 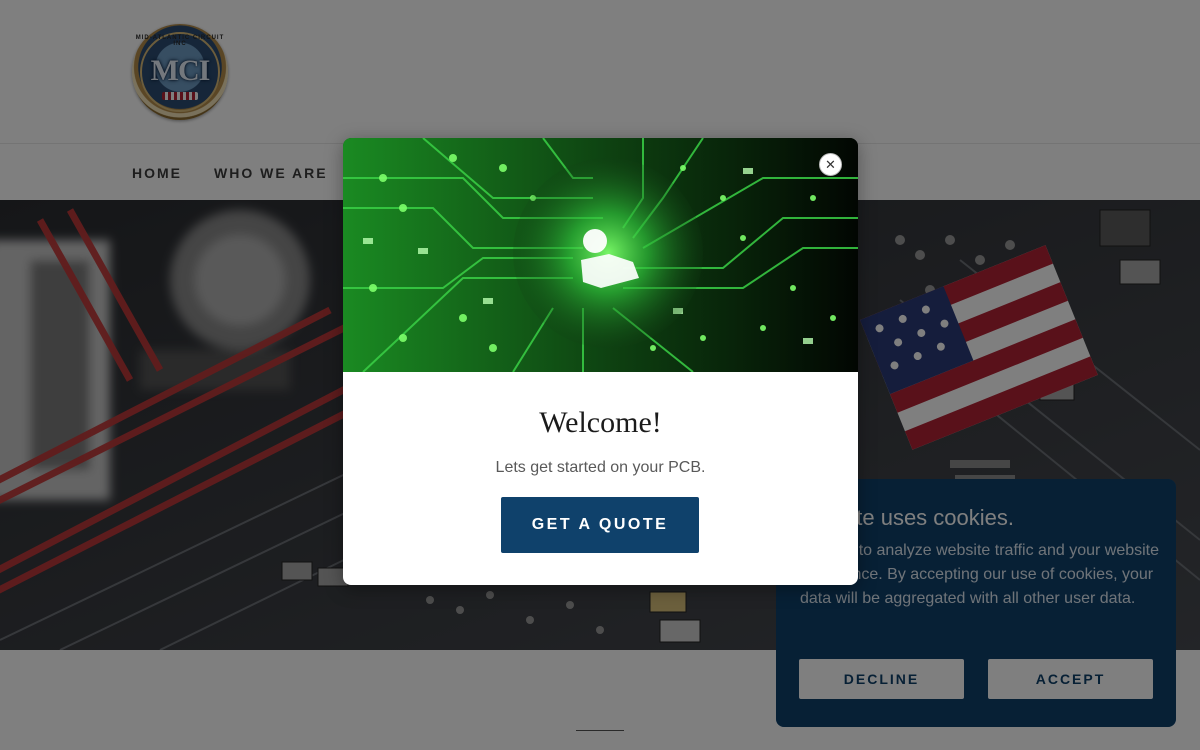 I want to click on modal-hero-image: ✕, so click(x=600, y=255).